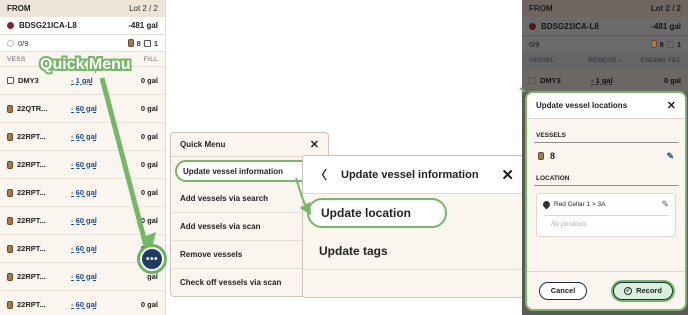 The image size is (688, 315). Describe the element at coordinates (606, 156) in the screenshot. I see `vessels-summary: 8 ✎` at that location.